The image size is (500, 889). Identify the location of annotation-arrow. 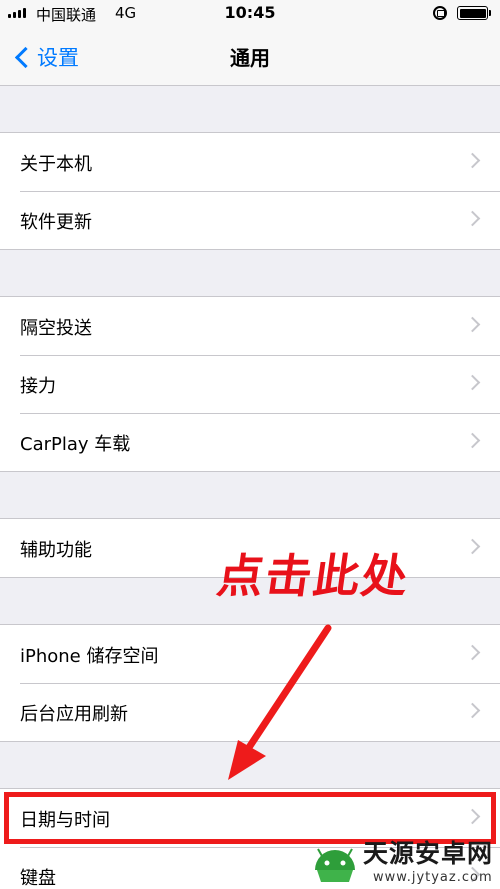
(280, 702).